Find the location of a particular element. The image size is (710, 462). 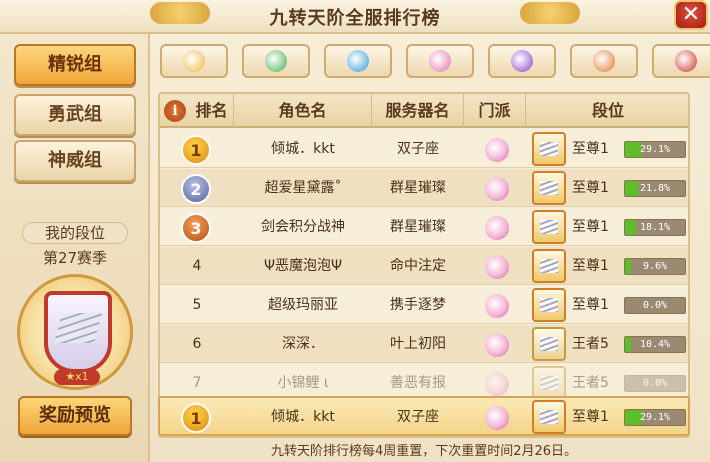

tier-progress-label: 10.4% is located at coordinates (655, 344).